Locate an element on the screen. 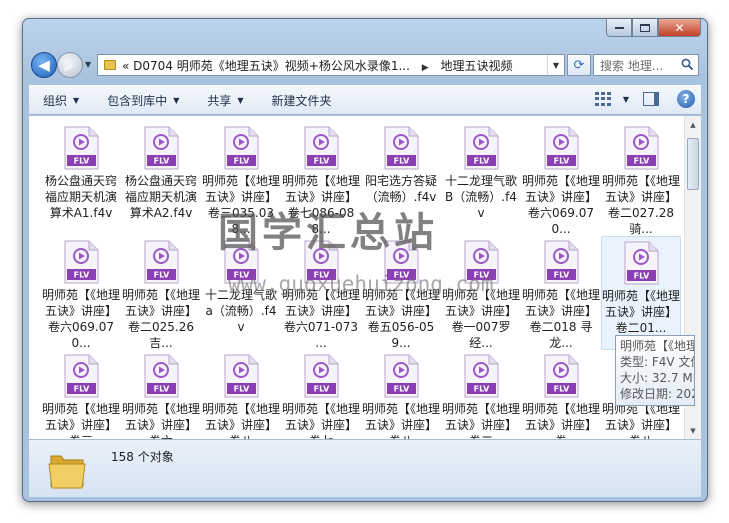  details-pane: 158 个对象 is located at coordinates (365, 468).